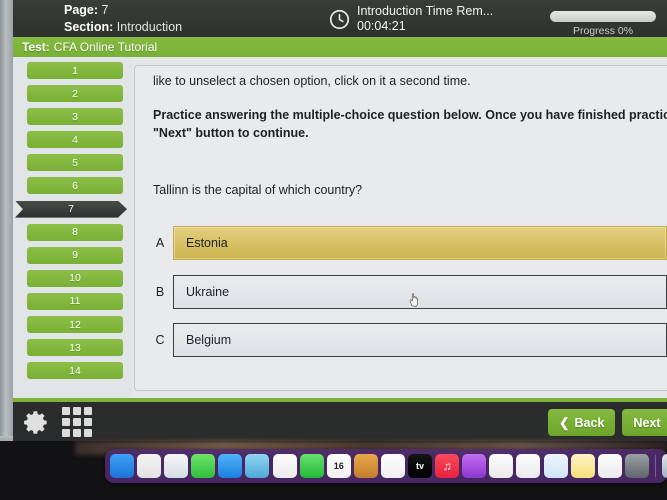 This screenshot has height=500, width=667. What do you see at coordinates (75, 94) in the screenshot?
I see `page-nav-item-2: 2` at bounding box center [75, 94].